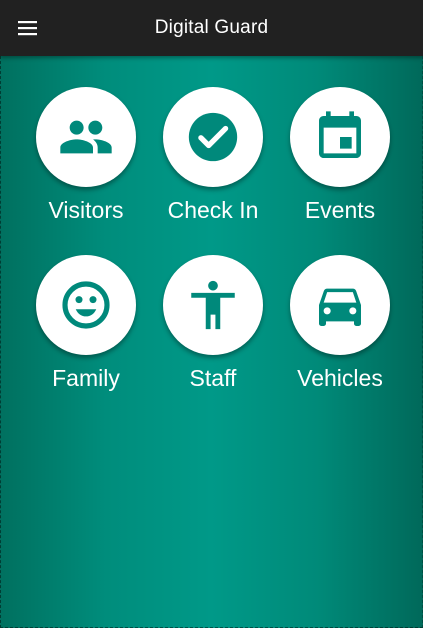 The image size is (423, 628). I want to click on family-tile: Family, so click(86, 330).